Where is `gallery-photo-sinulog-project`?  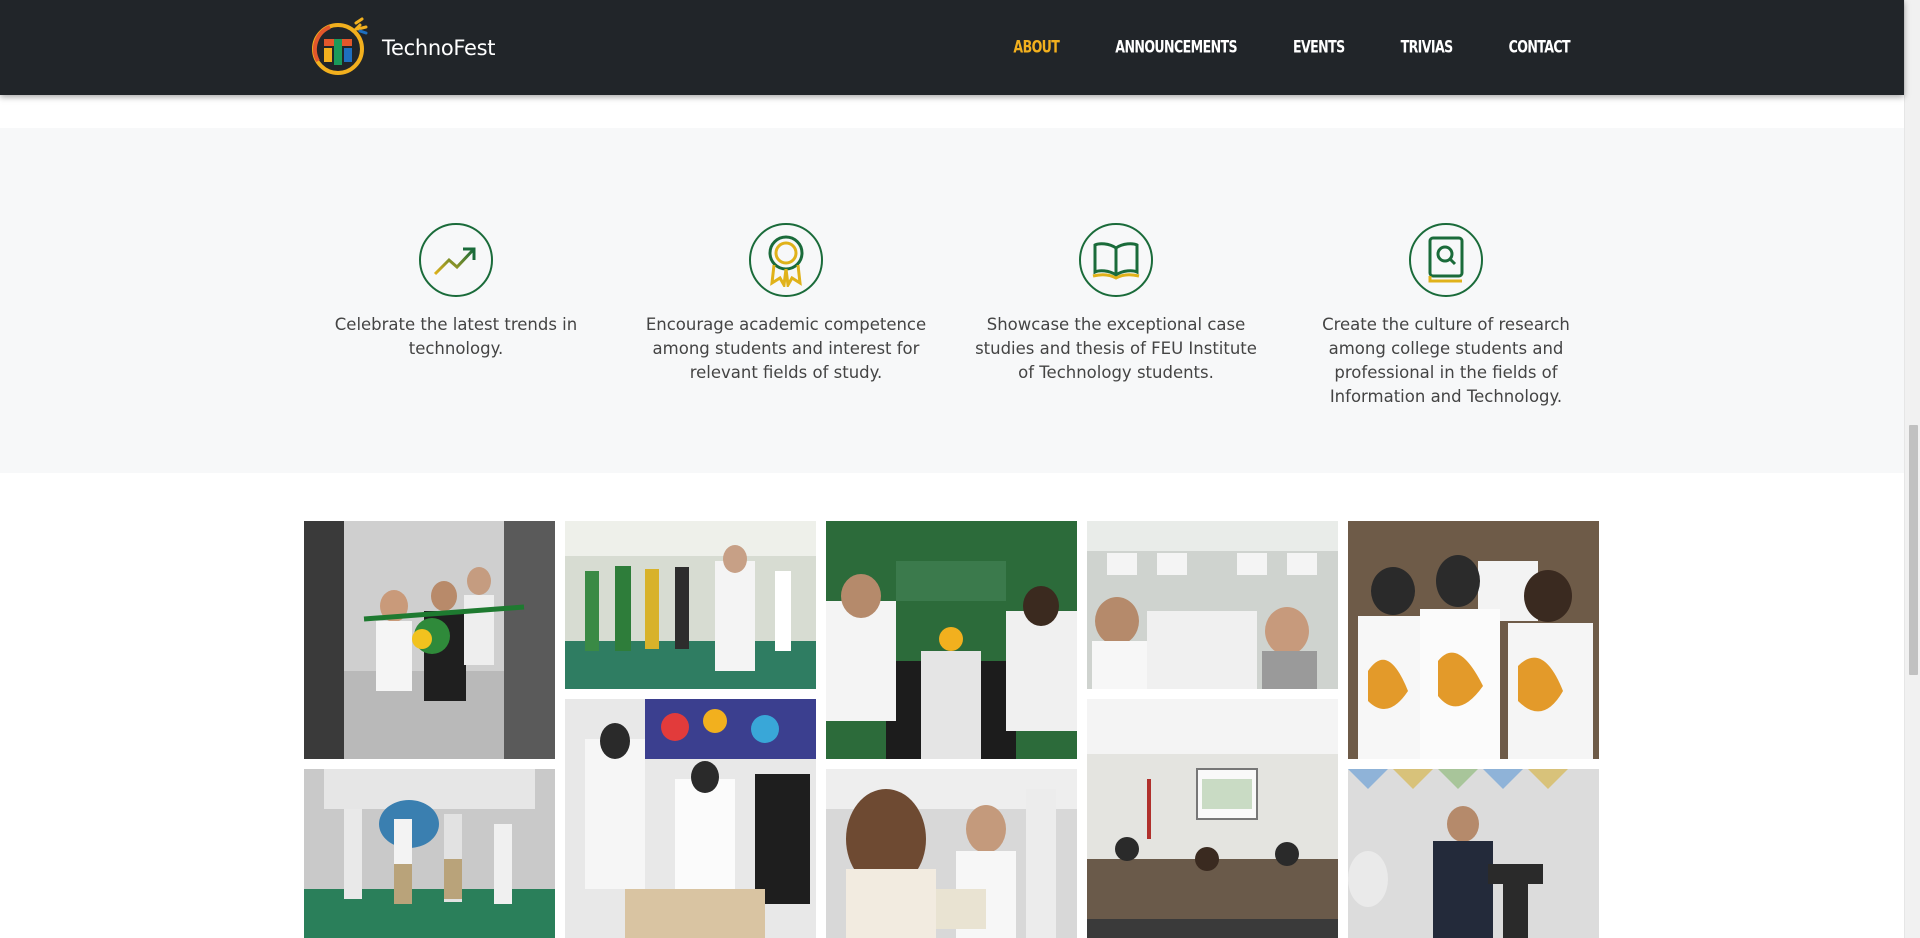
gallery-photo-sinulog-project is located at coordinates (690, 818).